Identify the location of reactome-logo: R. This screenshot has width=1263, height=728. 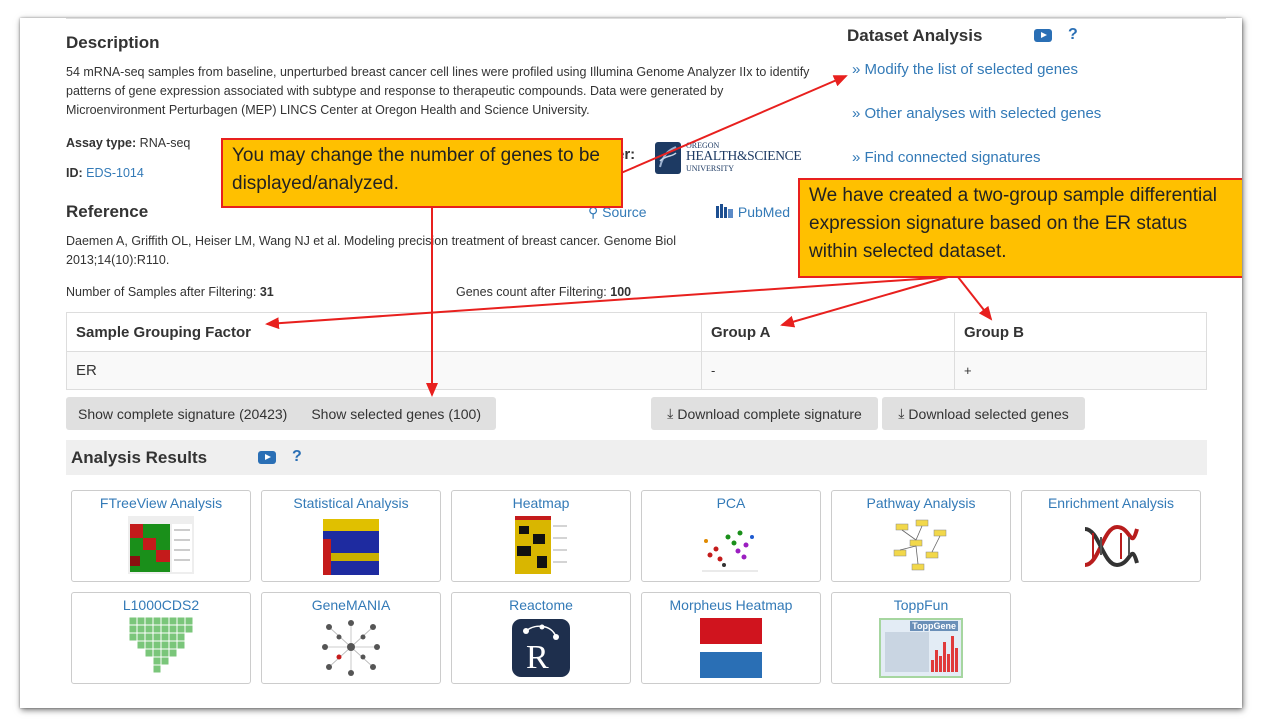
(541, 648).